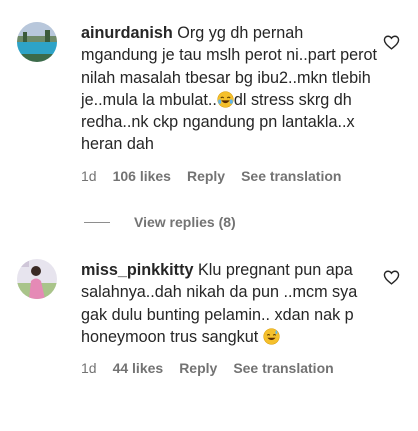 The width and height of the screenshot is (418, 431). I want to click on laughing-tears-emoji-icon-graphic, so click(225, 99).